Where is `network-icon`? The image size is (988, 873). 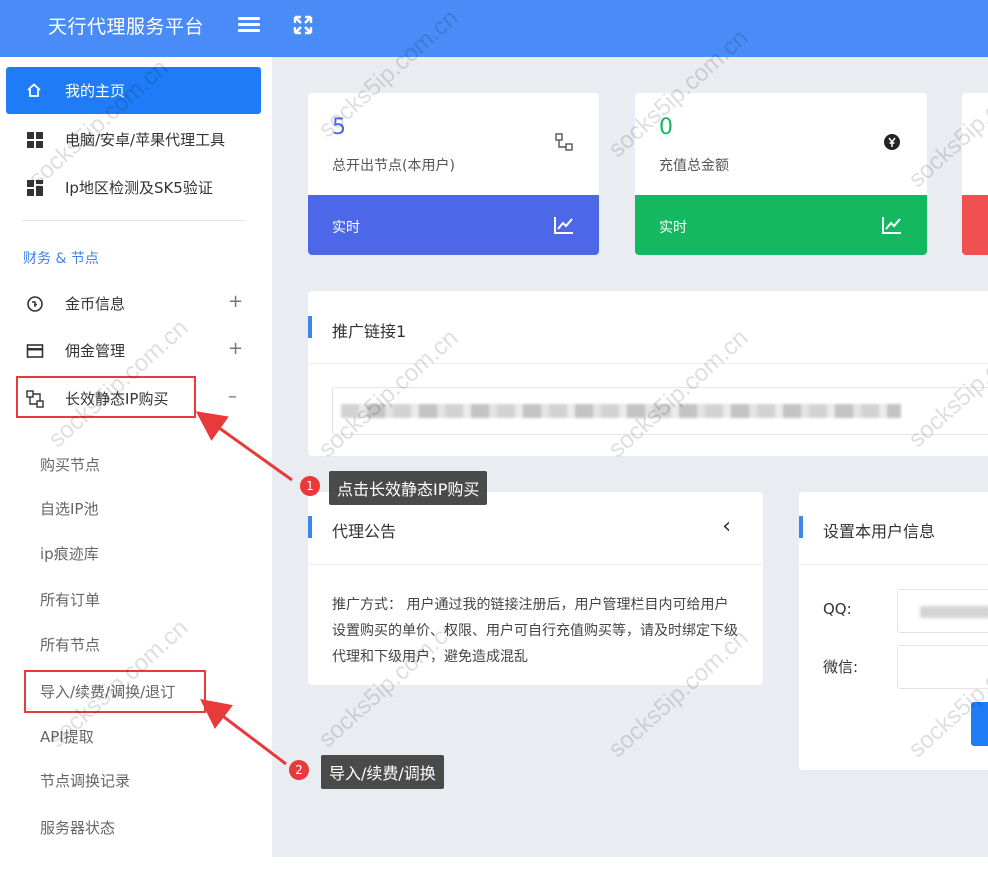
network-icon is located at coordinates (564, 142).